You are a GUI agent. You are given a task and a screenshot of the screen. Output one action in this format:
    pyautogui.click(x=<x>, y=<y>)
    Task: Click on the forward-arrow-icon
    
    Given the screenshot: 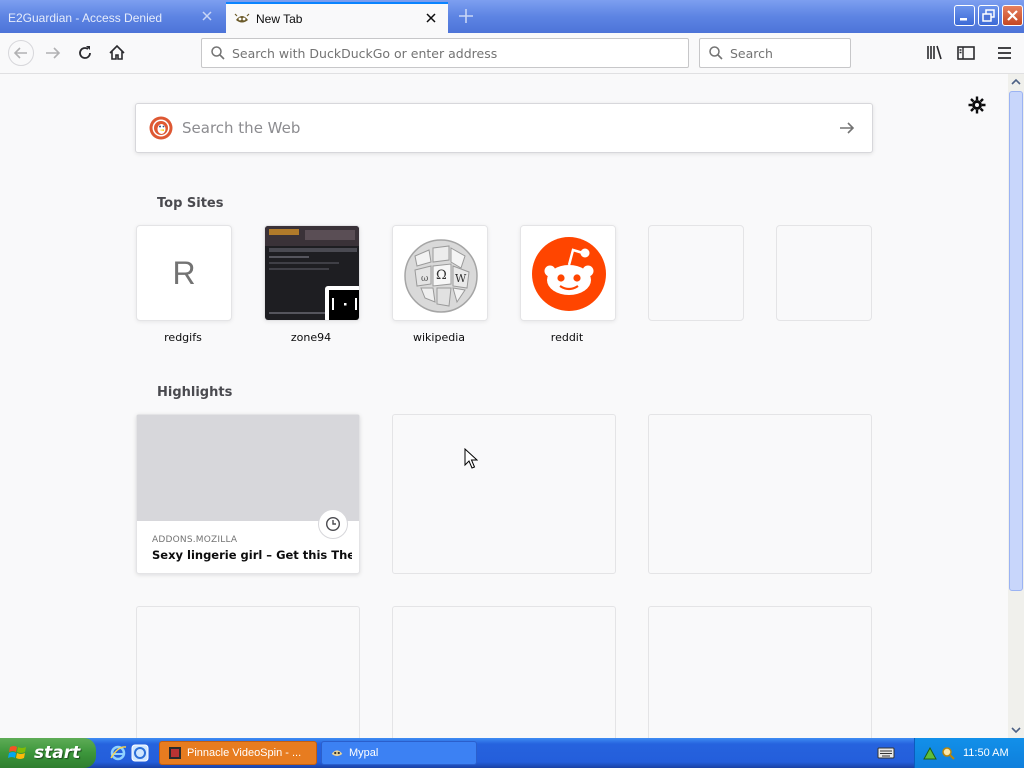 What is the action you would take?
    pyautogui.click(x=53, y=53)
    